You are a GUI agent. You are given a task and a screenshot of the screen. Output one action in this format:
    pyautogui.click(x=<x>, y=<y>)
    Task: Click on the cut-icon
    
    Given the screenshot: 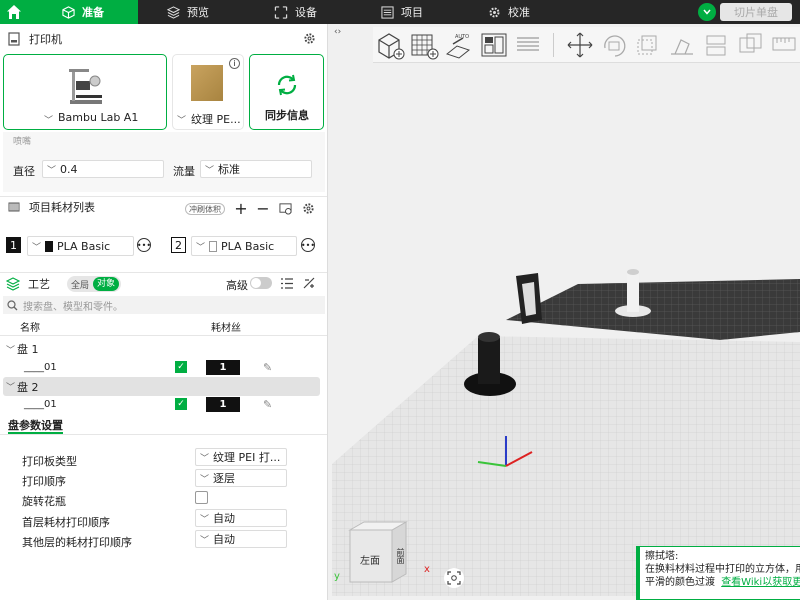 What is the action you would take?
    pyautogui.click(x=716, y=45)
    